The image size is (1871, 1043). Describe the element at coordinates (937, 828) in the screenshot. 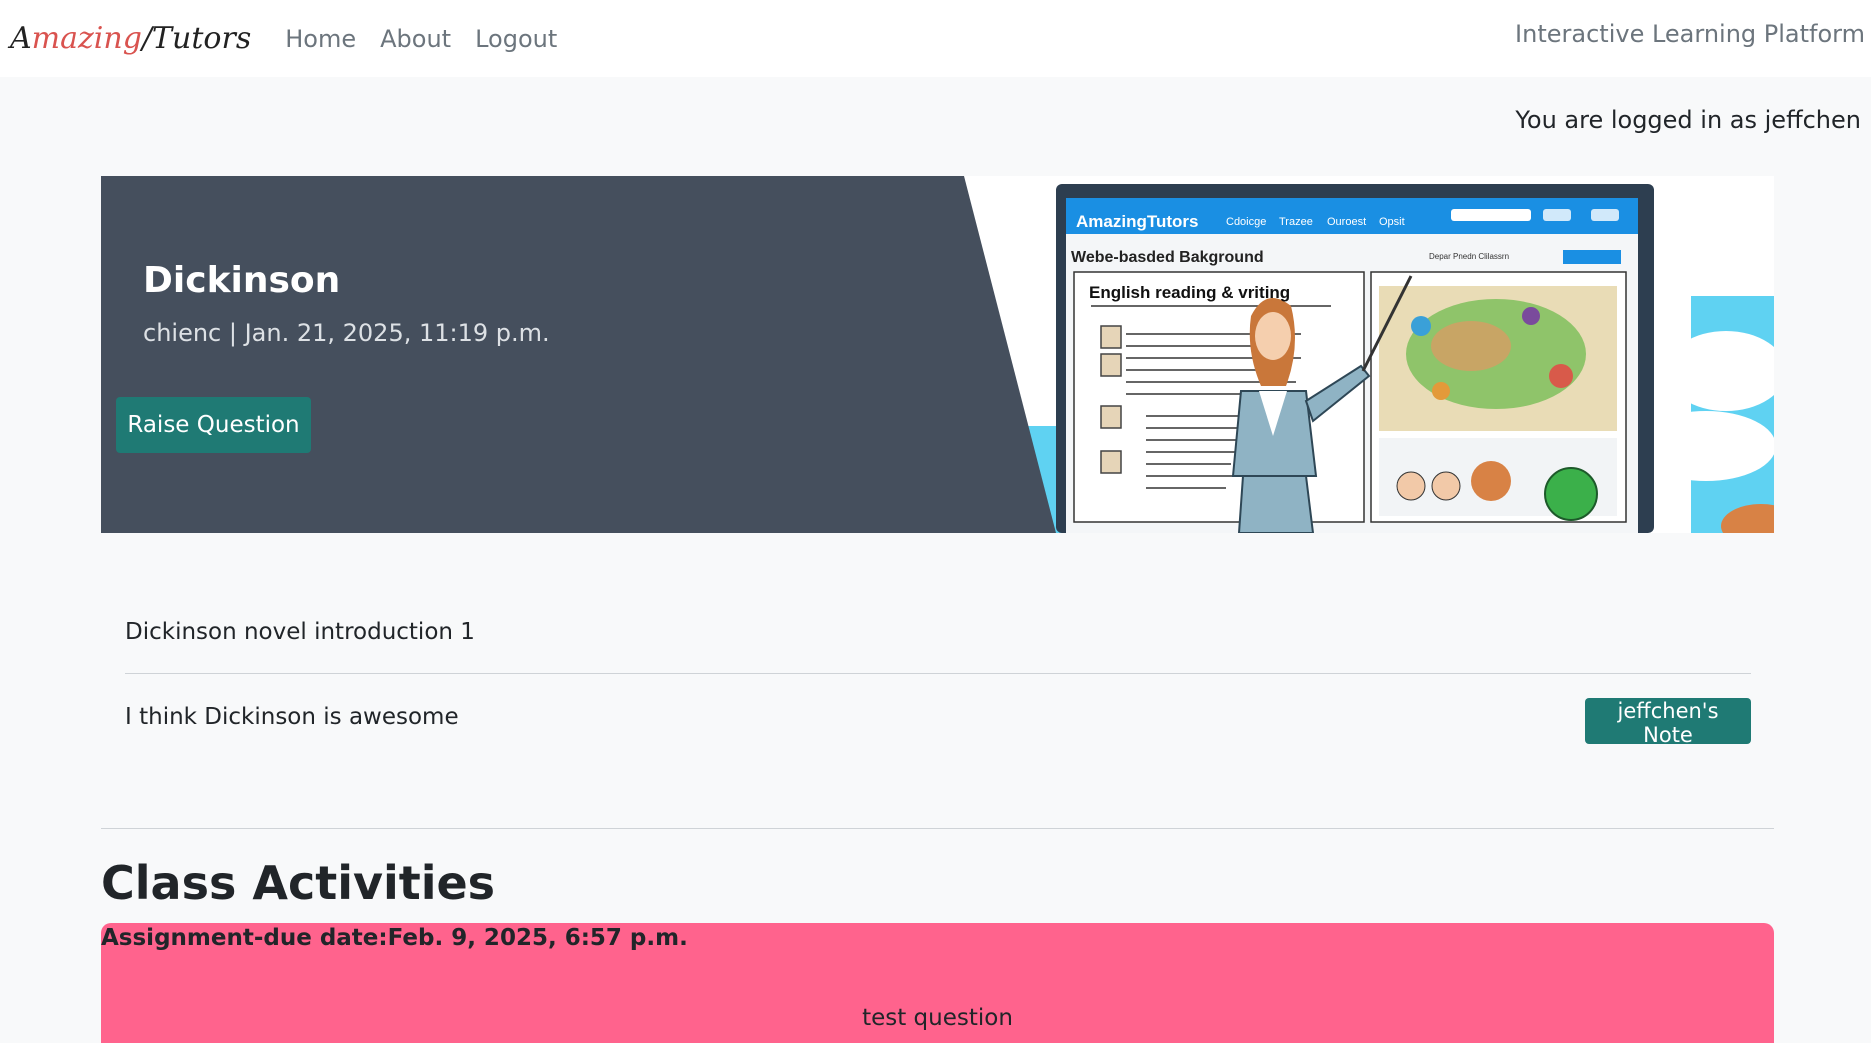

I see `section-divider` at that location.